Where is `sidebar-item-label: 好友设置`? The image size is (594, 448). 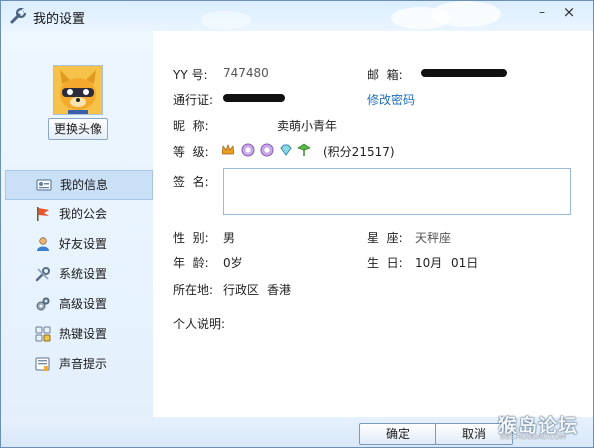
sidebar-item-label: 好友设置 is located at coordinates (83, 244).